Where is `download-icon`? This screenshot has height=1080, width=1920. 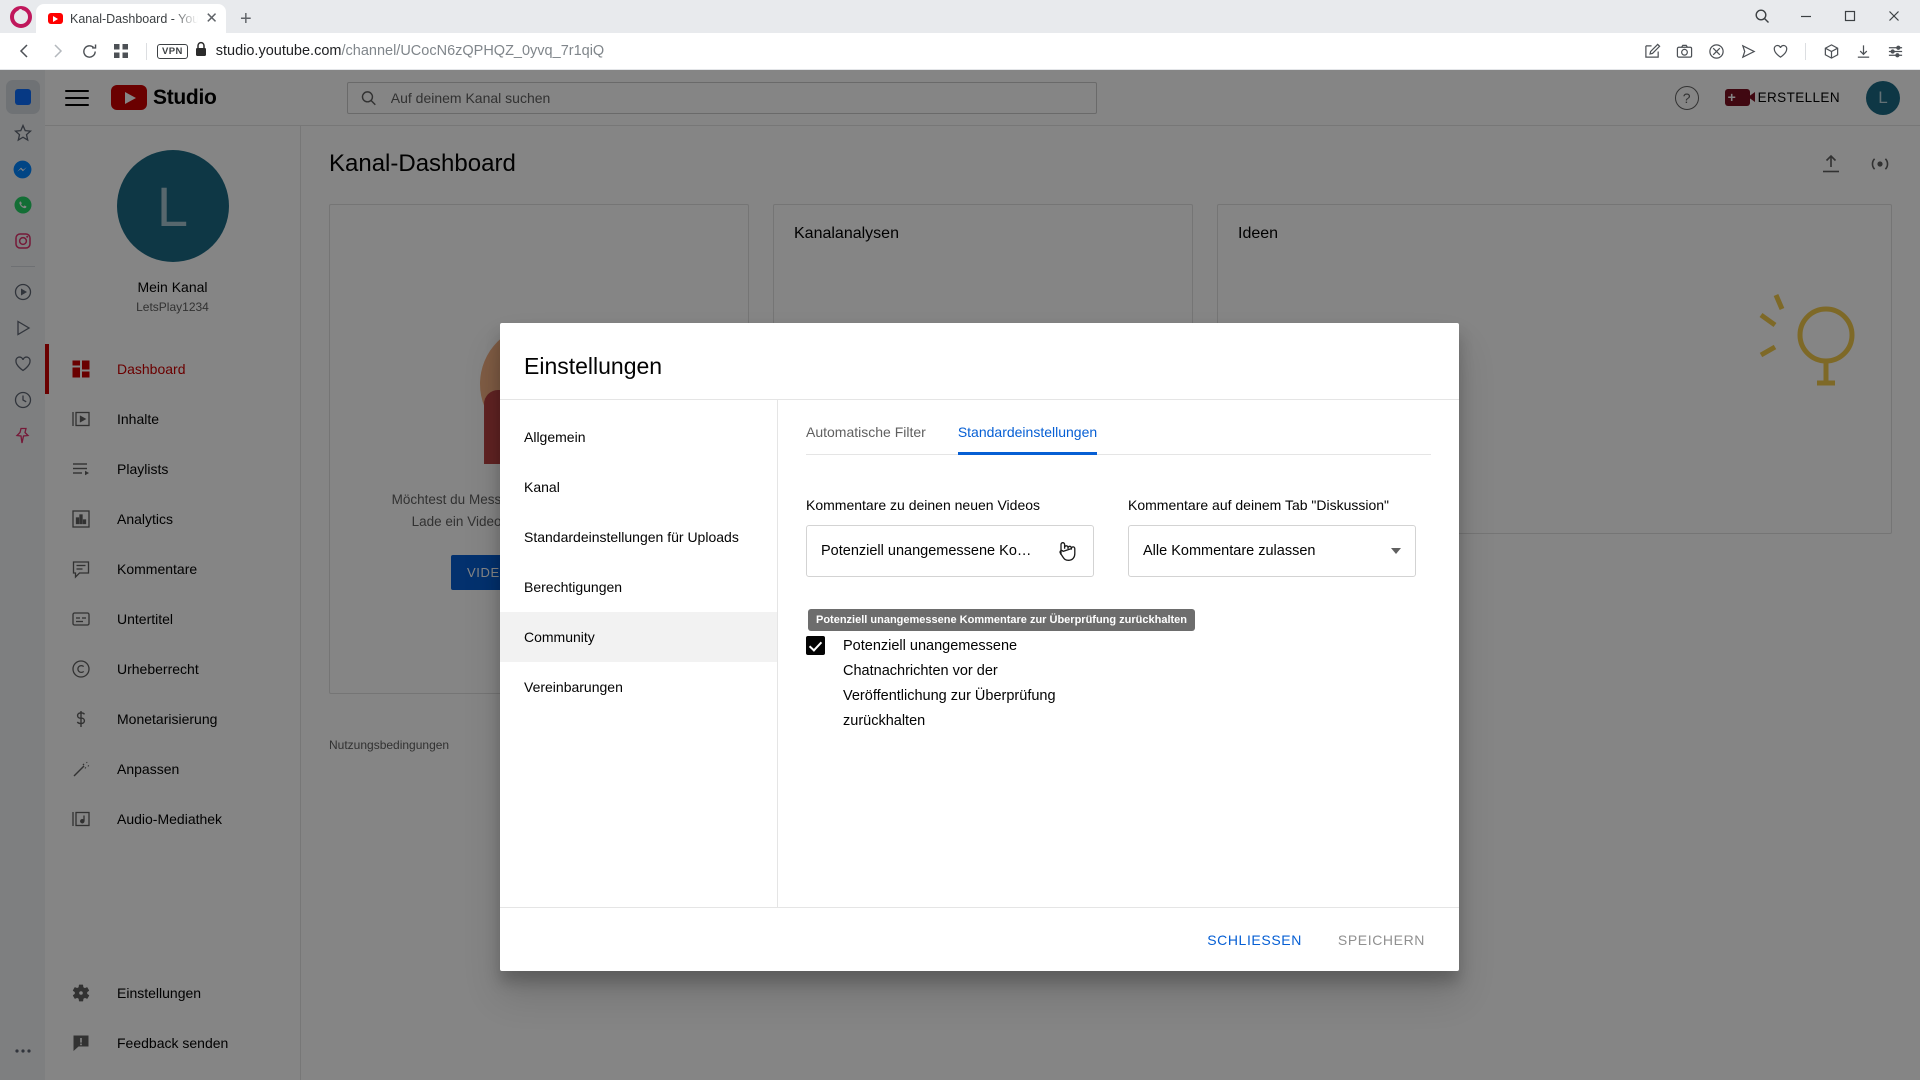
download-icon is located at coordinates (1863, 51).